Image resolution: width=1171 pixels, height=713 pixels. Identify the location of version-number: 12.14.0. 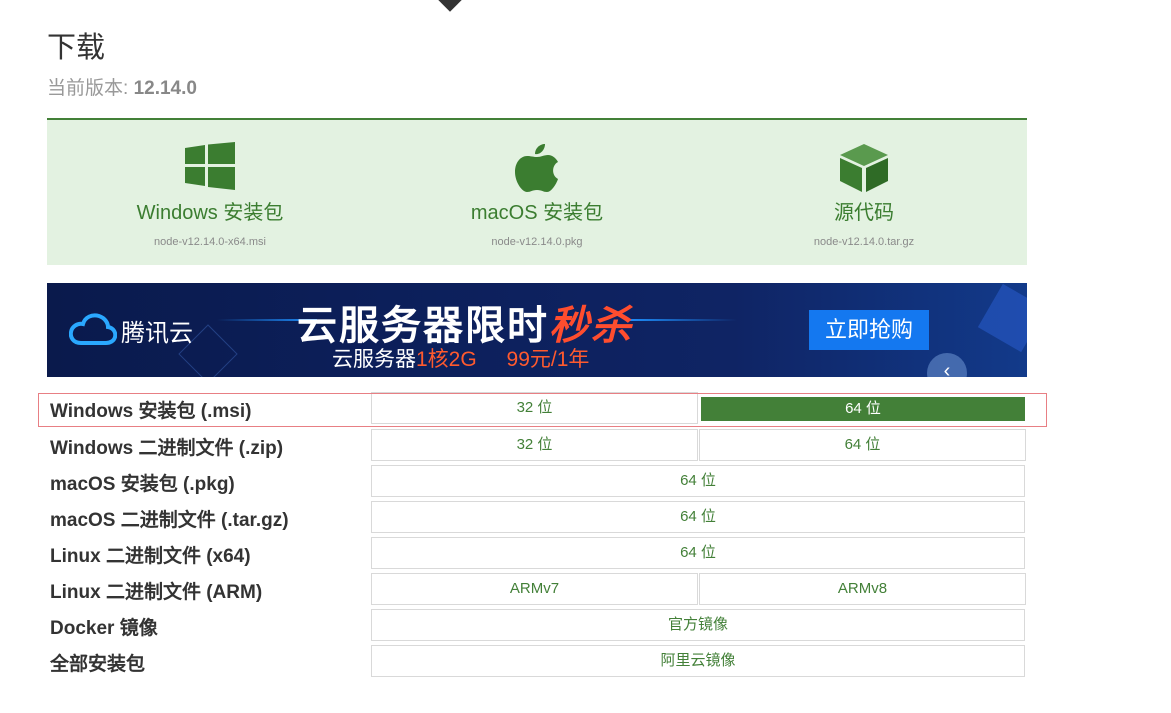
(165, 88).